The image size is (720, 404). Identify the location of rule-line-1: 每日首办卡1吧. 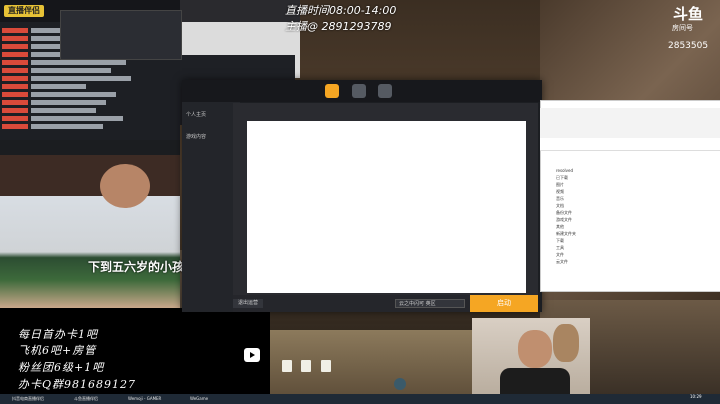
(58, 334).